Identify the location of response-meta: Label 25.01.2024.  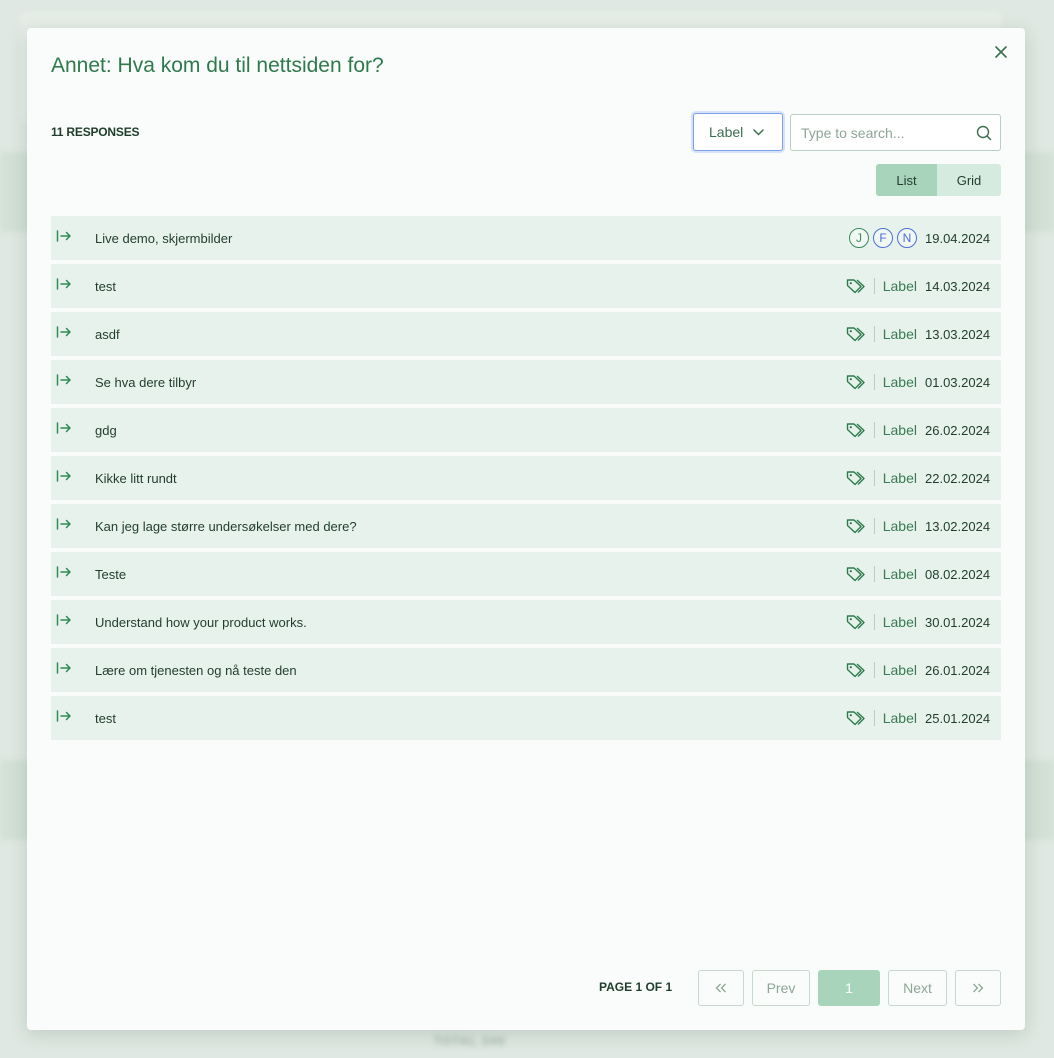
(918, 718).